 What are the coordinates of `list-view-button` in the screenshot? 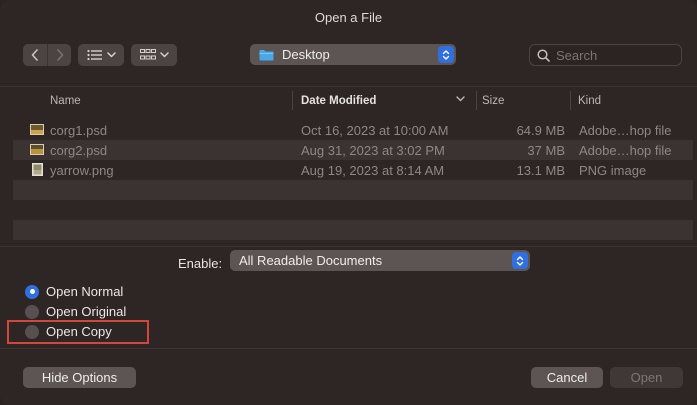 It's located at (101, 55).